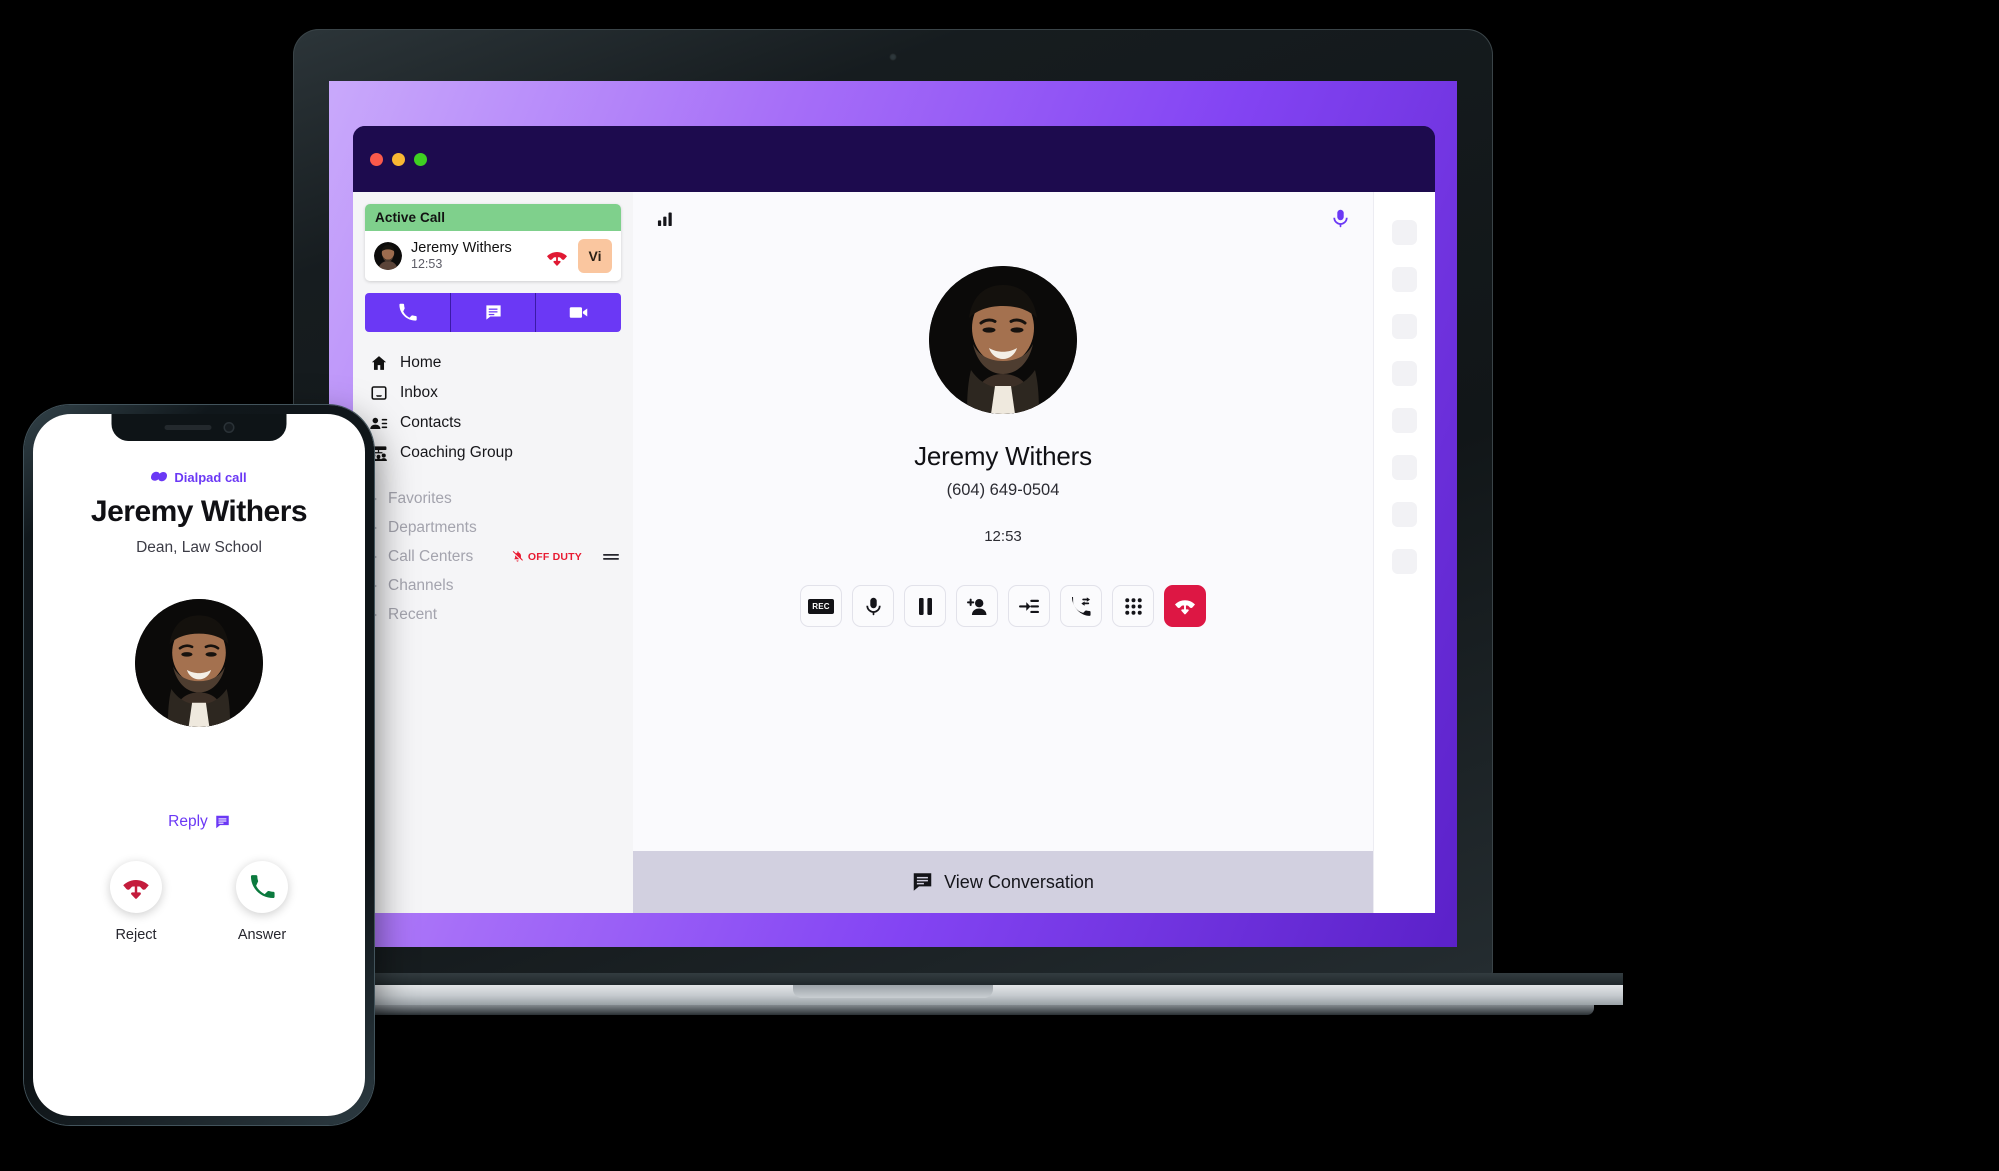 This screenshot has height=1171, width=1999. I want to click on laptop-base-foot, so click(893, 1010).